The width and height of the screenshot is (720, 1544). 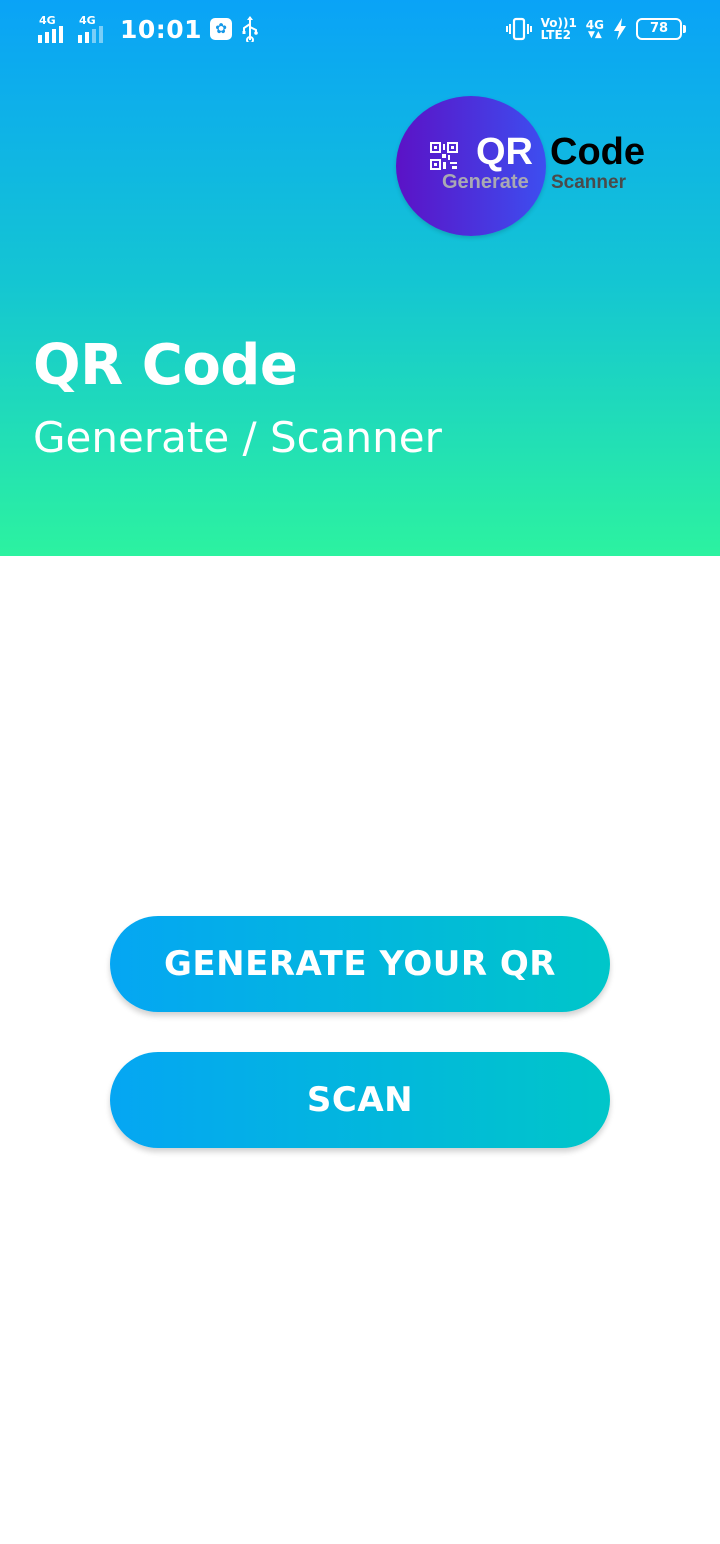 I want to click on status-bar-right: Vo))1 LTE2 4G ▼▲ 78, so click(x=595, y=29).